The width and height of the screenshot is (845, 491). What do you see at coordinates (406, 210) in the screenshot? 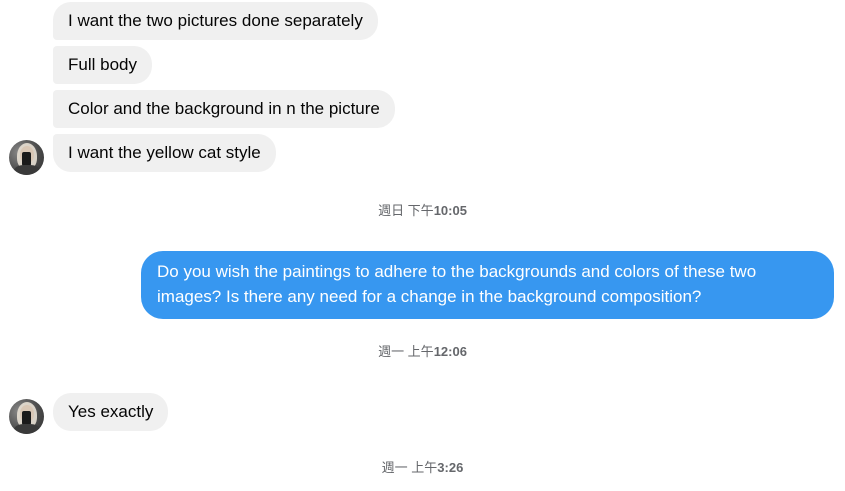
I see `timestamp-day: 週日 下午` at bounding box center [406, 210].